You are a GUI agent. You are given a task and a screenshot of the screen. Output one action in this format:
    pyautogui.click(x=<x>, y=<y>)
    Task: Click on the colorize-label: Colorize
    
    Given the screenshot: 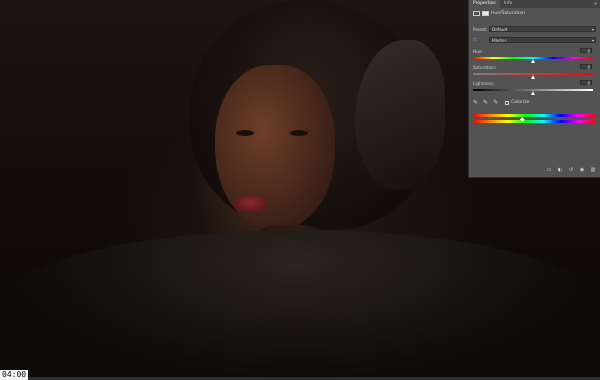 What is the action you would take?
    pyautogui.click(x=520, y=102)
    